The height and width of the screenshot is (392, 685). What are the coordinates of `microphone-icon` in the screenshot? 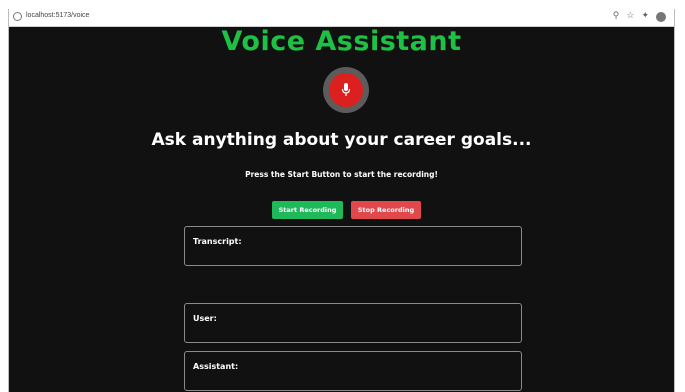 It's located at (346, 89).